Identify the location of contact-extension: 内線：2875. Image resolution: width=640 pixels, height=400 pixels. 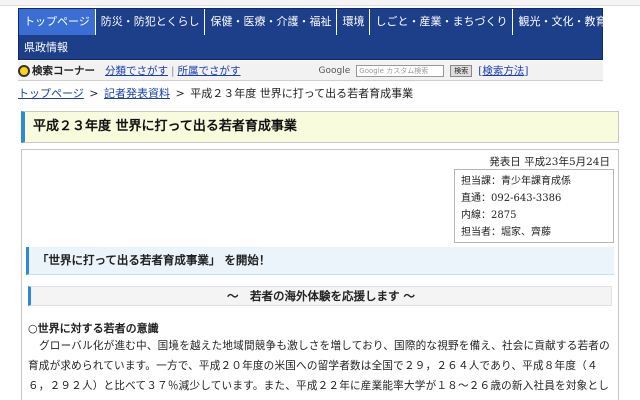
(489, 215).